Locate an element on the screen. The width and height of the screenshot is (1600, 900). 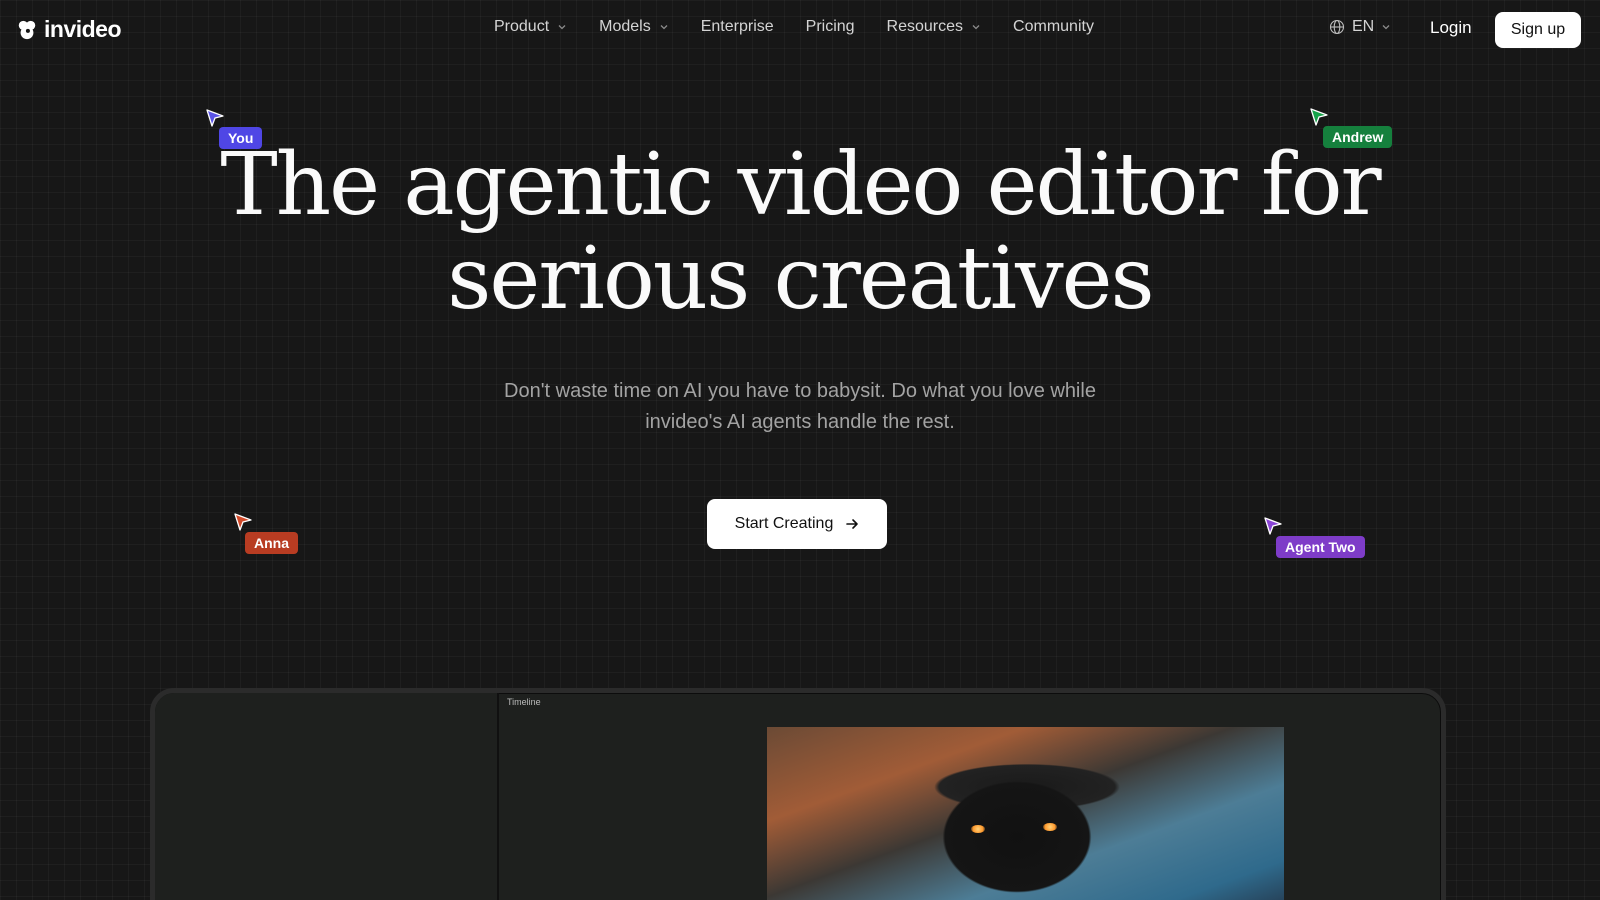
signup-button: Sign up is located at coordinates (1538, 30).